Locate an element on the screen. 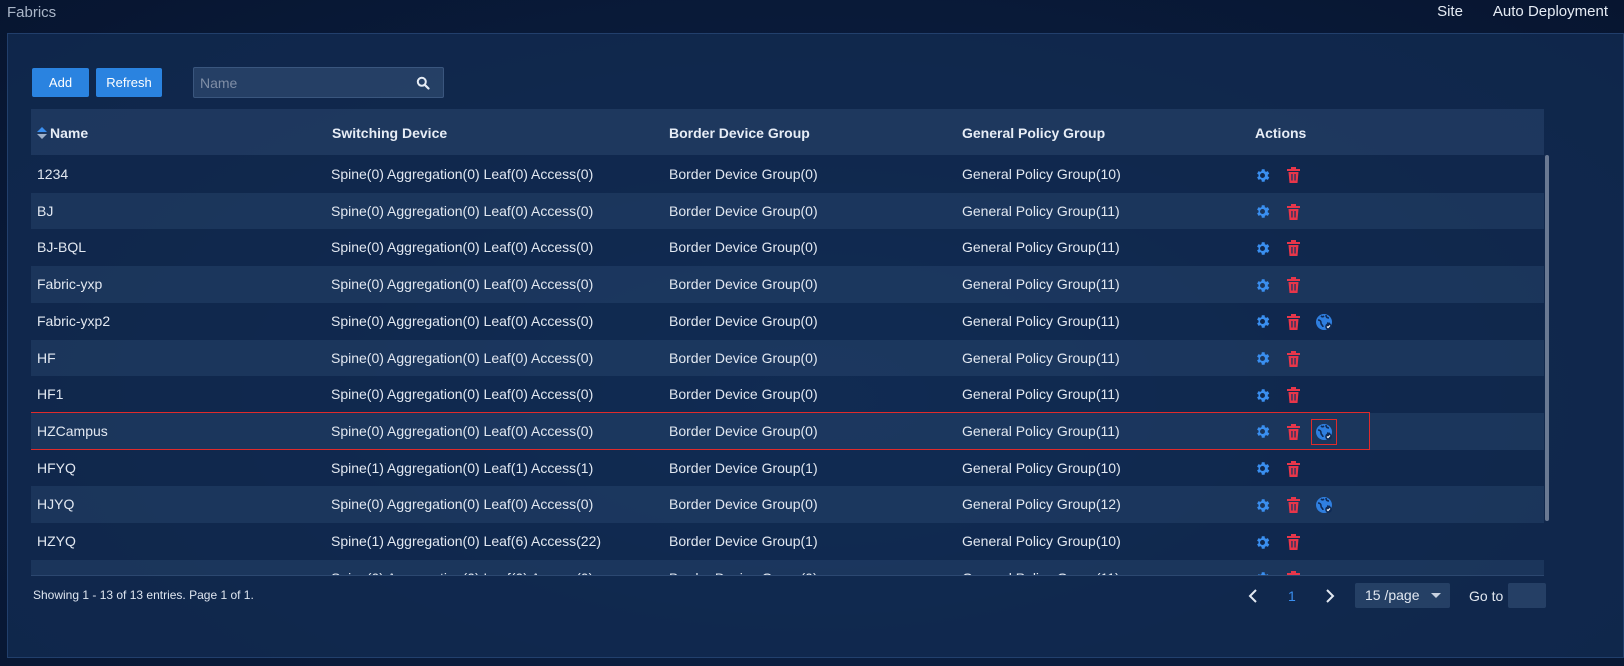  nav-site: Site is located at coordinates (1450, 11).